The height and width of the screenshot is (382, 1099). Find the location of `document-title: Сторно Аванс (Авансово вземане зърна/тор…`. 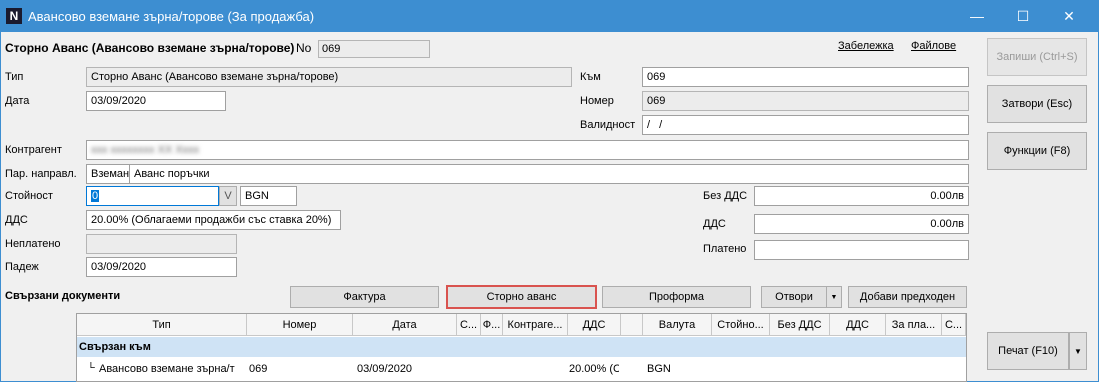

document-title: Сторно Аванс (Авансово вземане зърна/тор… is located at coordinates (150, 48).